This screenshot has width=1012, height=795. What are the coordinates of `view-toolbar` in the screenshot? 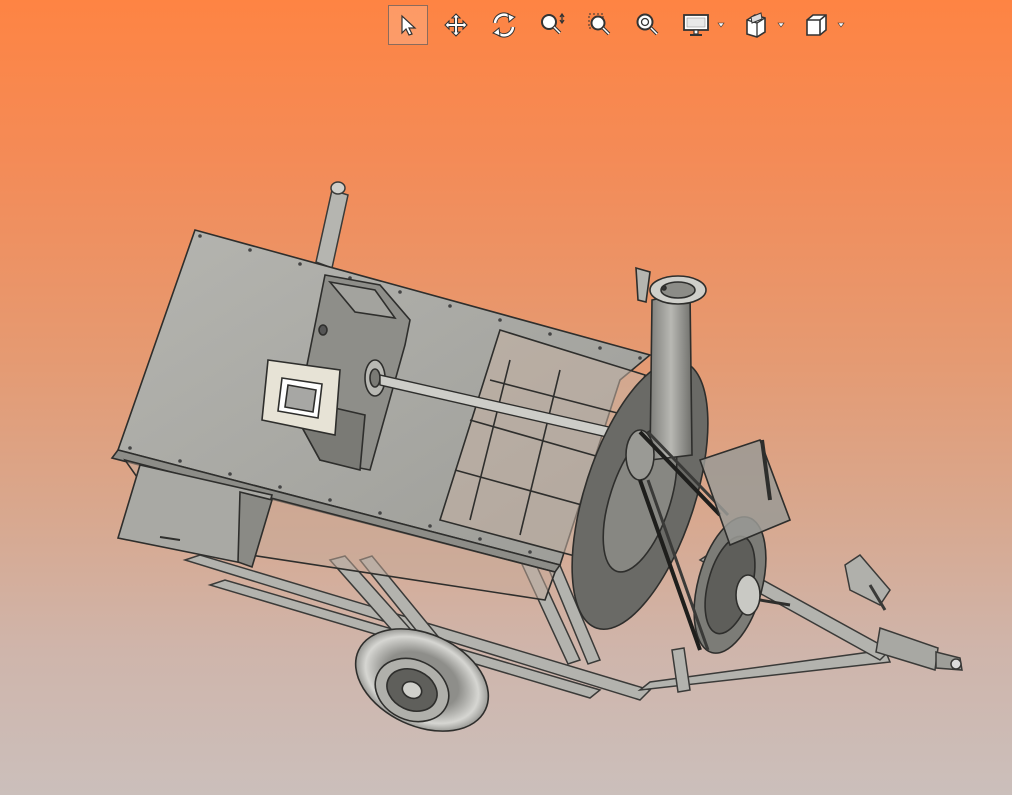 It's located at (622, 25).